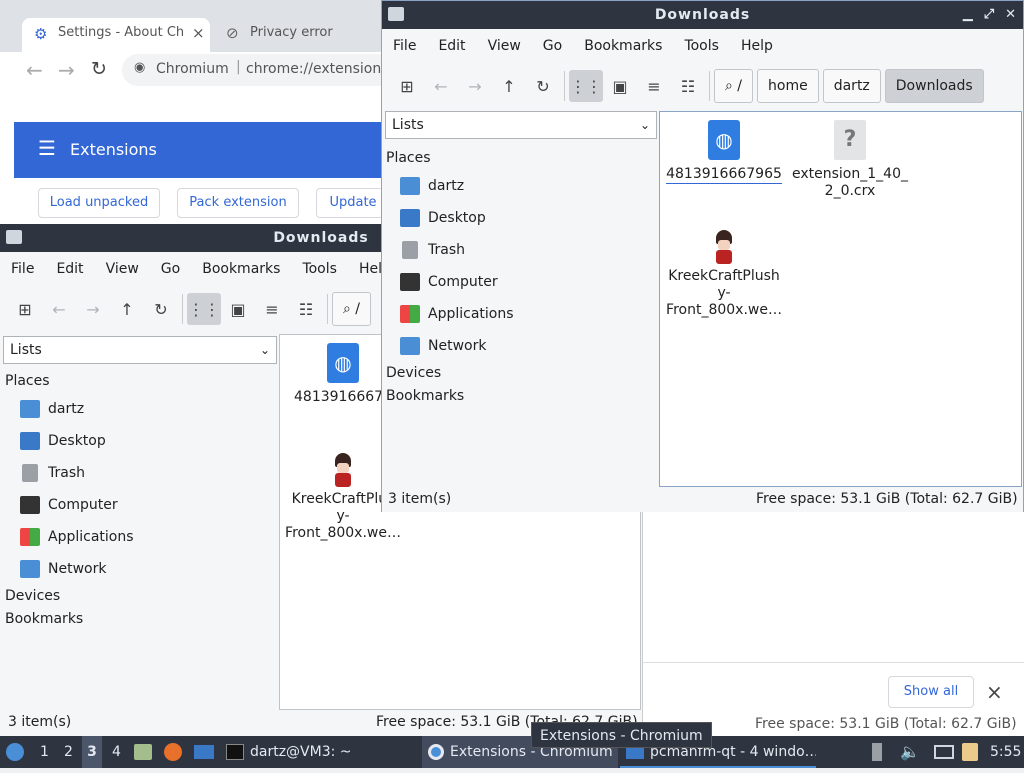  I want to click on load-unpacked-button: Load unpacked, so click(99, 203).